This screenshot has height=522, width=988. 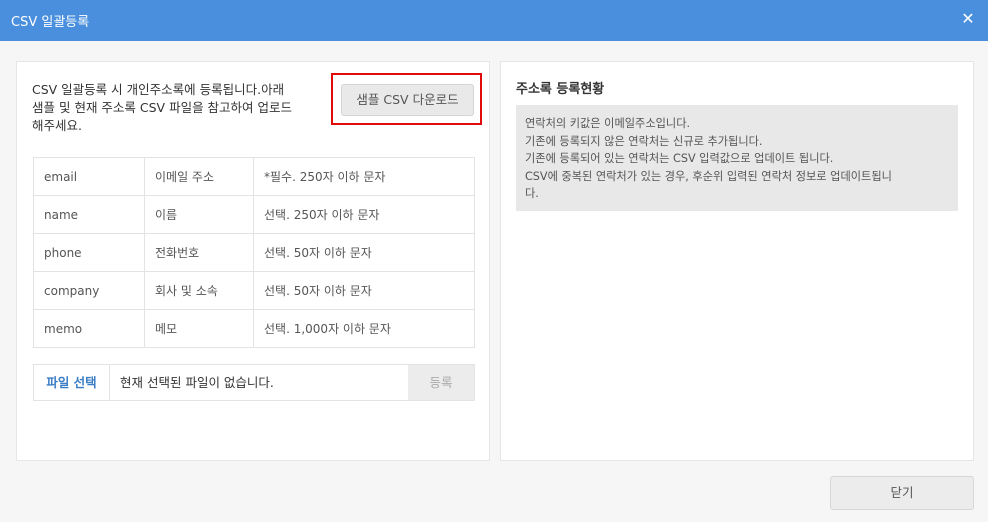 What do you see at coordinates (968, 19) in the screenshot?
I see `close-icon: ✕` at bounding box center [968, 19].